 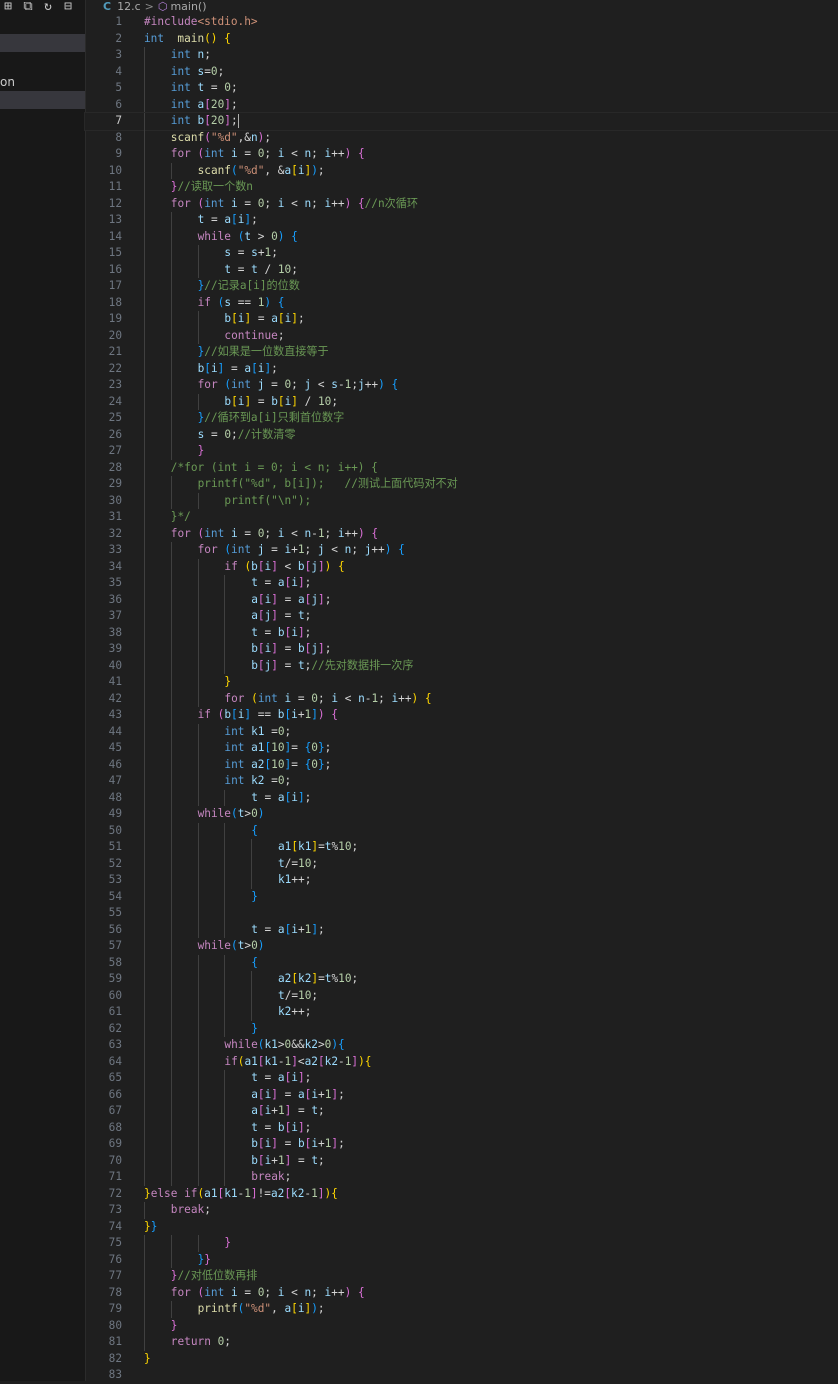 I want to click on new-file-icon: ⊞, so click(x=8, y=6).